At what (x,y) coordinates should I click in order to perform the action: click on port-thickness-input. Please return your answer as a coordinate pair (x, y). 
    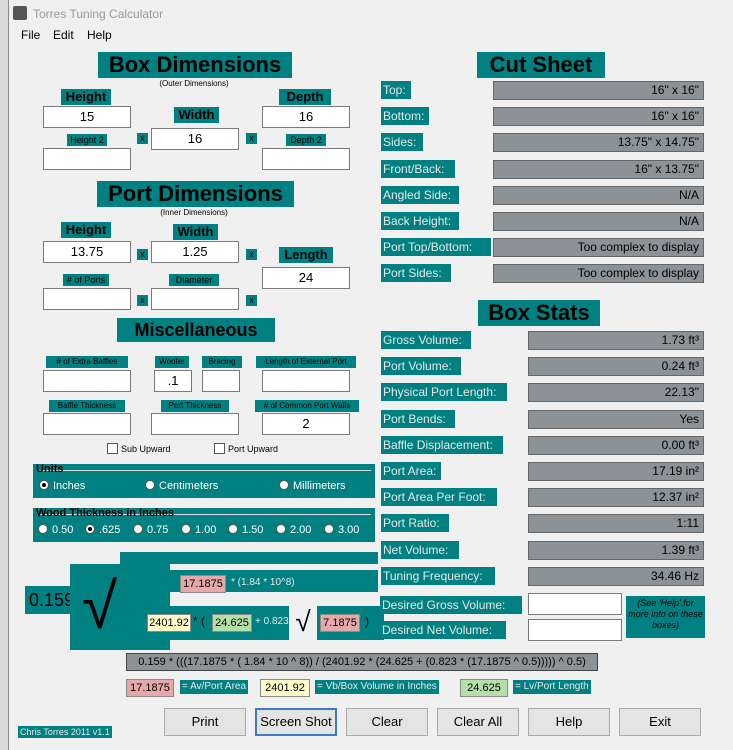
    Looking at the image, I should click on (195, 424).